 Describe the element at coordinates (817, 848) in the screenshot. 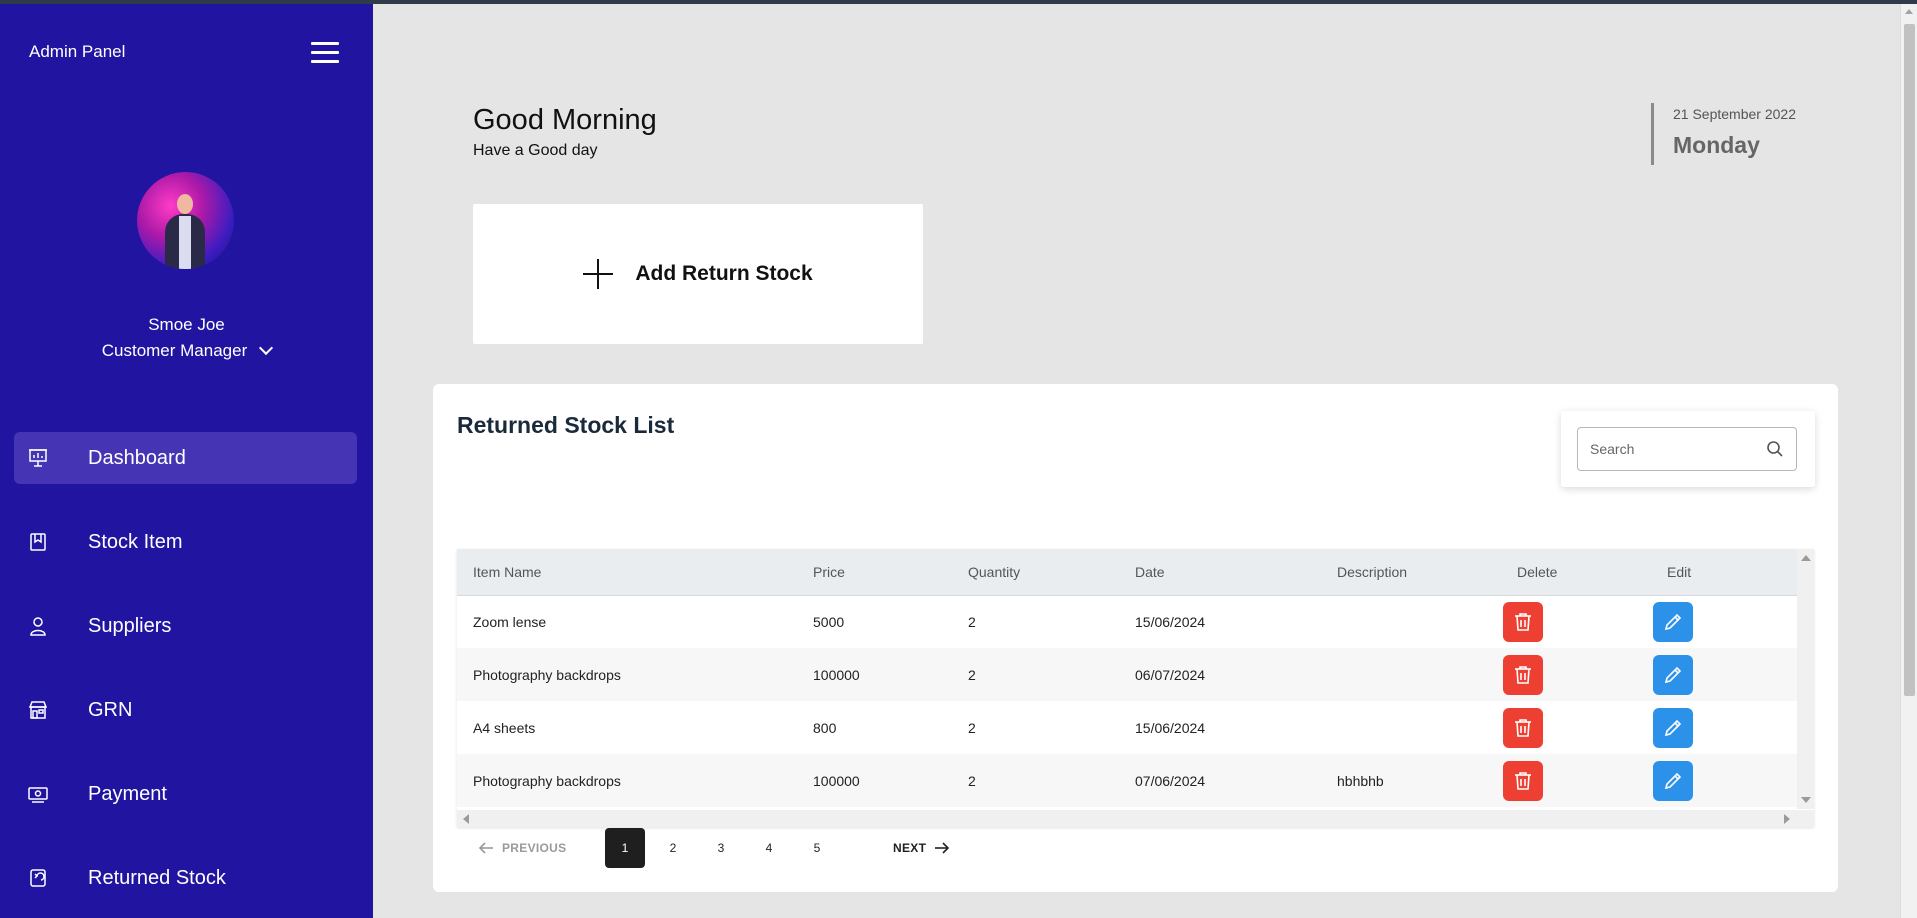

I see `page-5-button: 5` at that location.